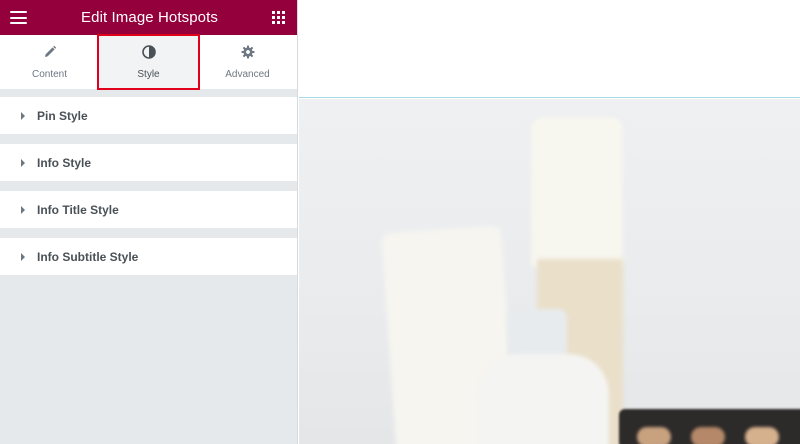 This screenshot has width=800, height=444. I want to click on tab-content: Content, so click(49, 62).